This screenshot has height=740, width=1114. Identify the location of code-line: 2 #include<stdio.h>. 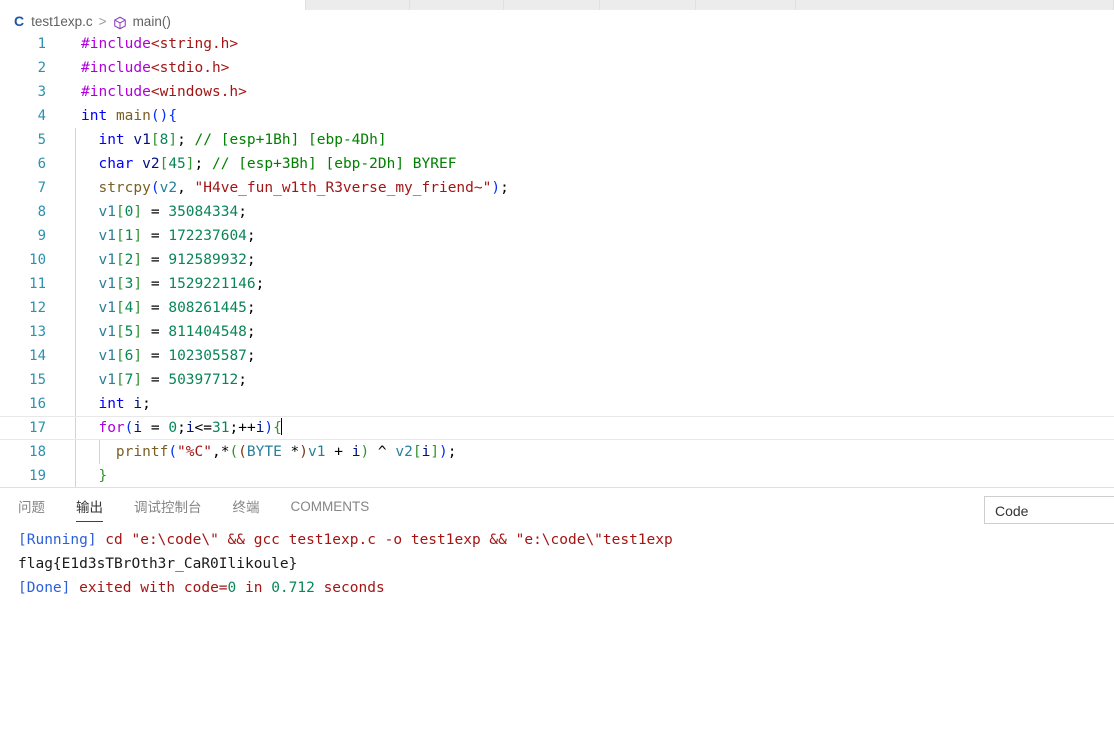
(557, 68).